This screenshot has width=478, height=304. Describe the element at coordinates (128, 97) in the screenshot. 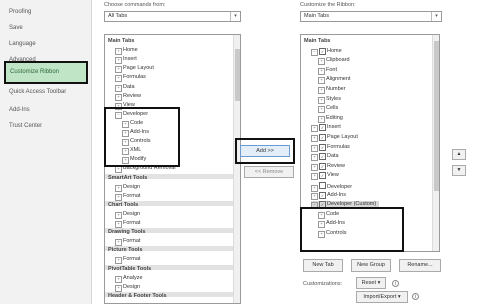

I see `command-item: + Review` at that location.